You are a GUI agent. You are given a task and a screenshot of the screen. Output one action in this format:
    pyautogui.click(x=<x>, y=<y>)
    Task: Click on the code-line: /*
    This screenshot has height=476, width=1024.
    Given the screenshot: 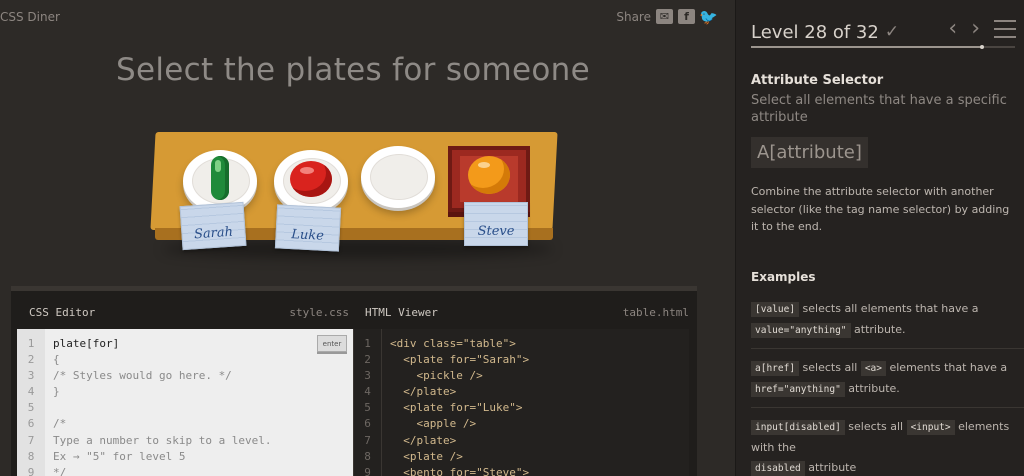 What is the action you would take?
    pyautogui.click(x=60, y=424)
    